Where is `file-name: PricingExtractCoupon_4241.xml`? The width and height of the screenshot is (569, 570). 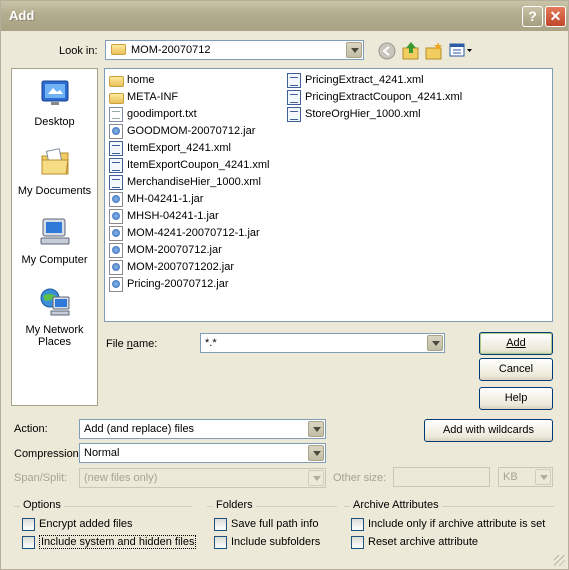
file-name: PricingExtractCoupon_4241.xml is located at coordinates (384, 97).